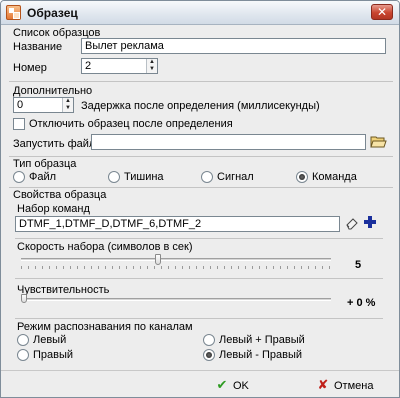 The width and height of the screenshot is (400, 398). Describe the element at coordinates (23, 340) in the screenshot. I see `radio-channel-left` at that location.